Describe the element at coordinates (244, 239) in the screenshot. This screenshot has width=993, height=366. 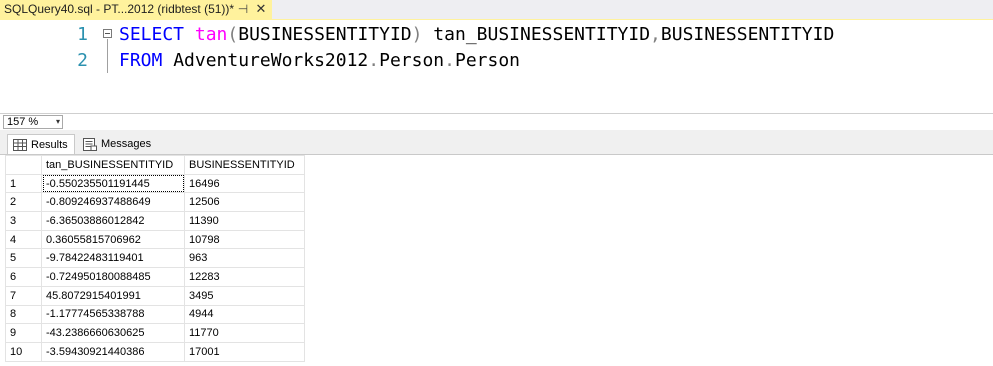
I see `grid-cell: 10798` at that location.